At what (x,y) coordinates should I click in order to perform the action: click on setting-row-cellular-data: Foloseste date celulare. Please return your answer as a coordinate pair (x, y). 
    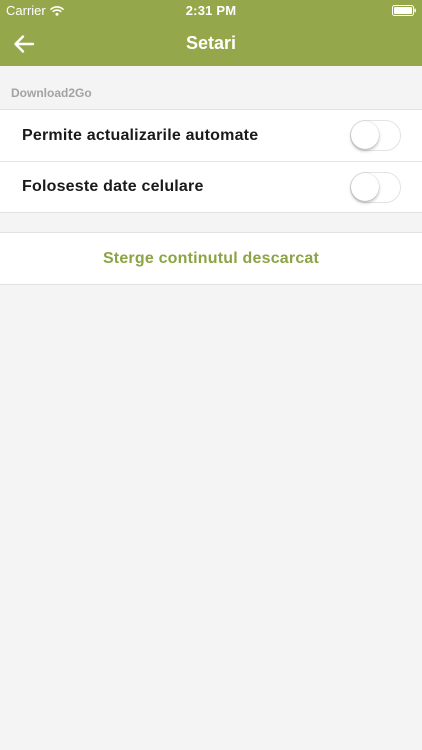
    Looking at the image, I should click on (211, 186).